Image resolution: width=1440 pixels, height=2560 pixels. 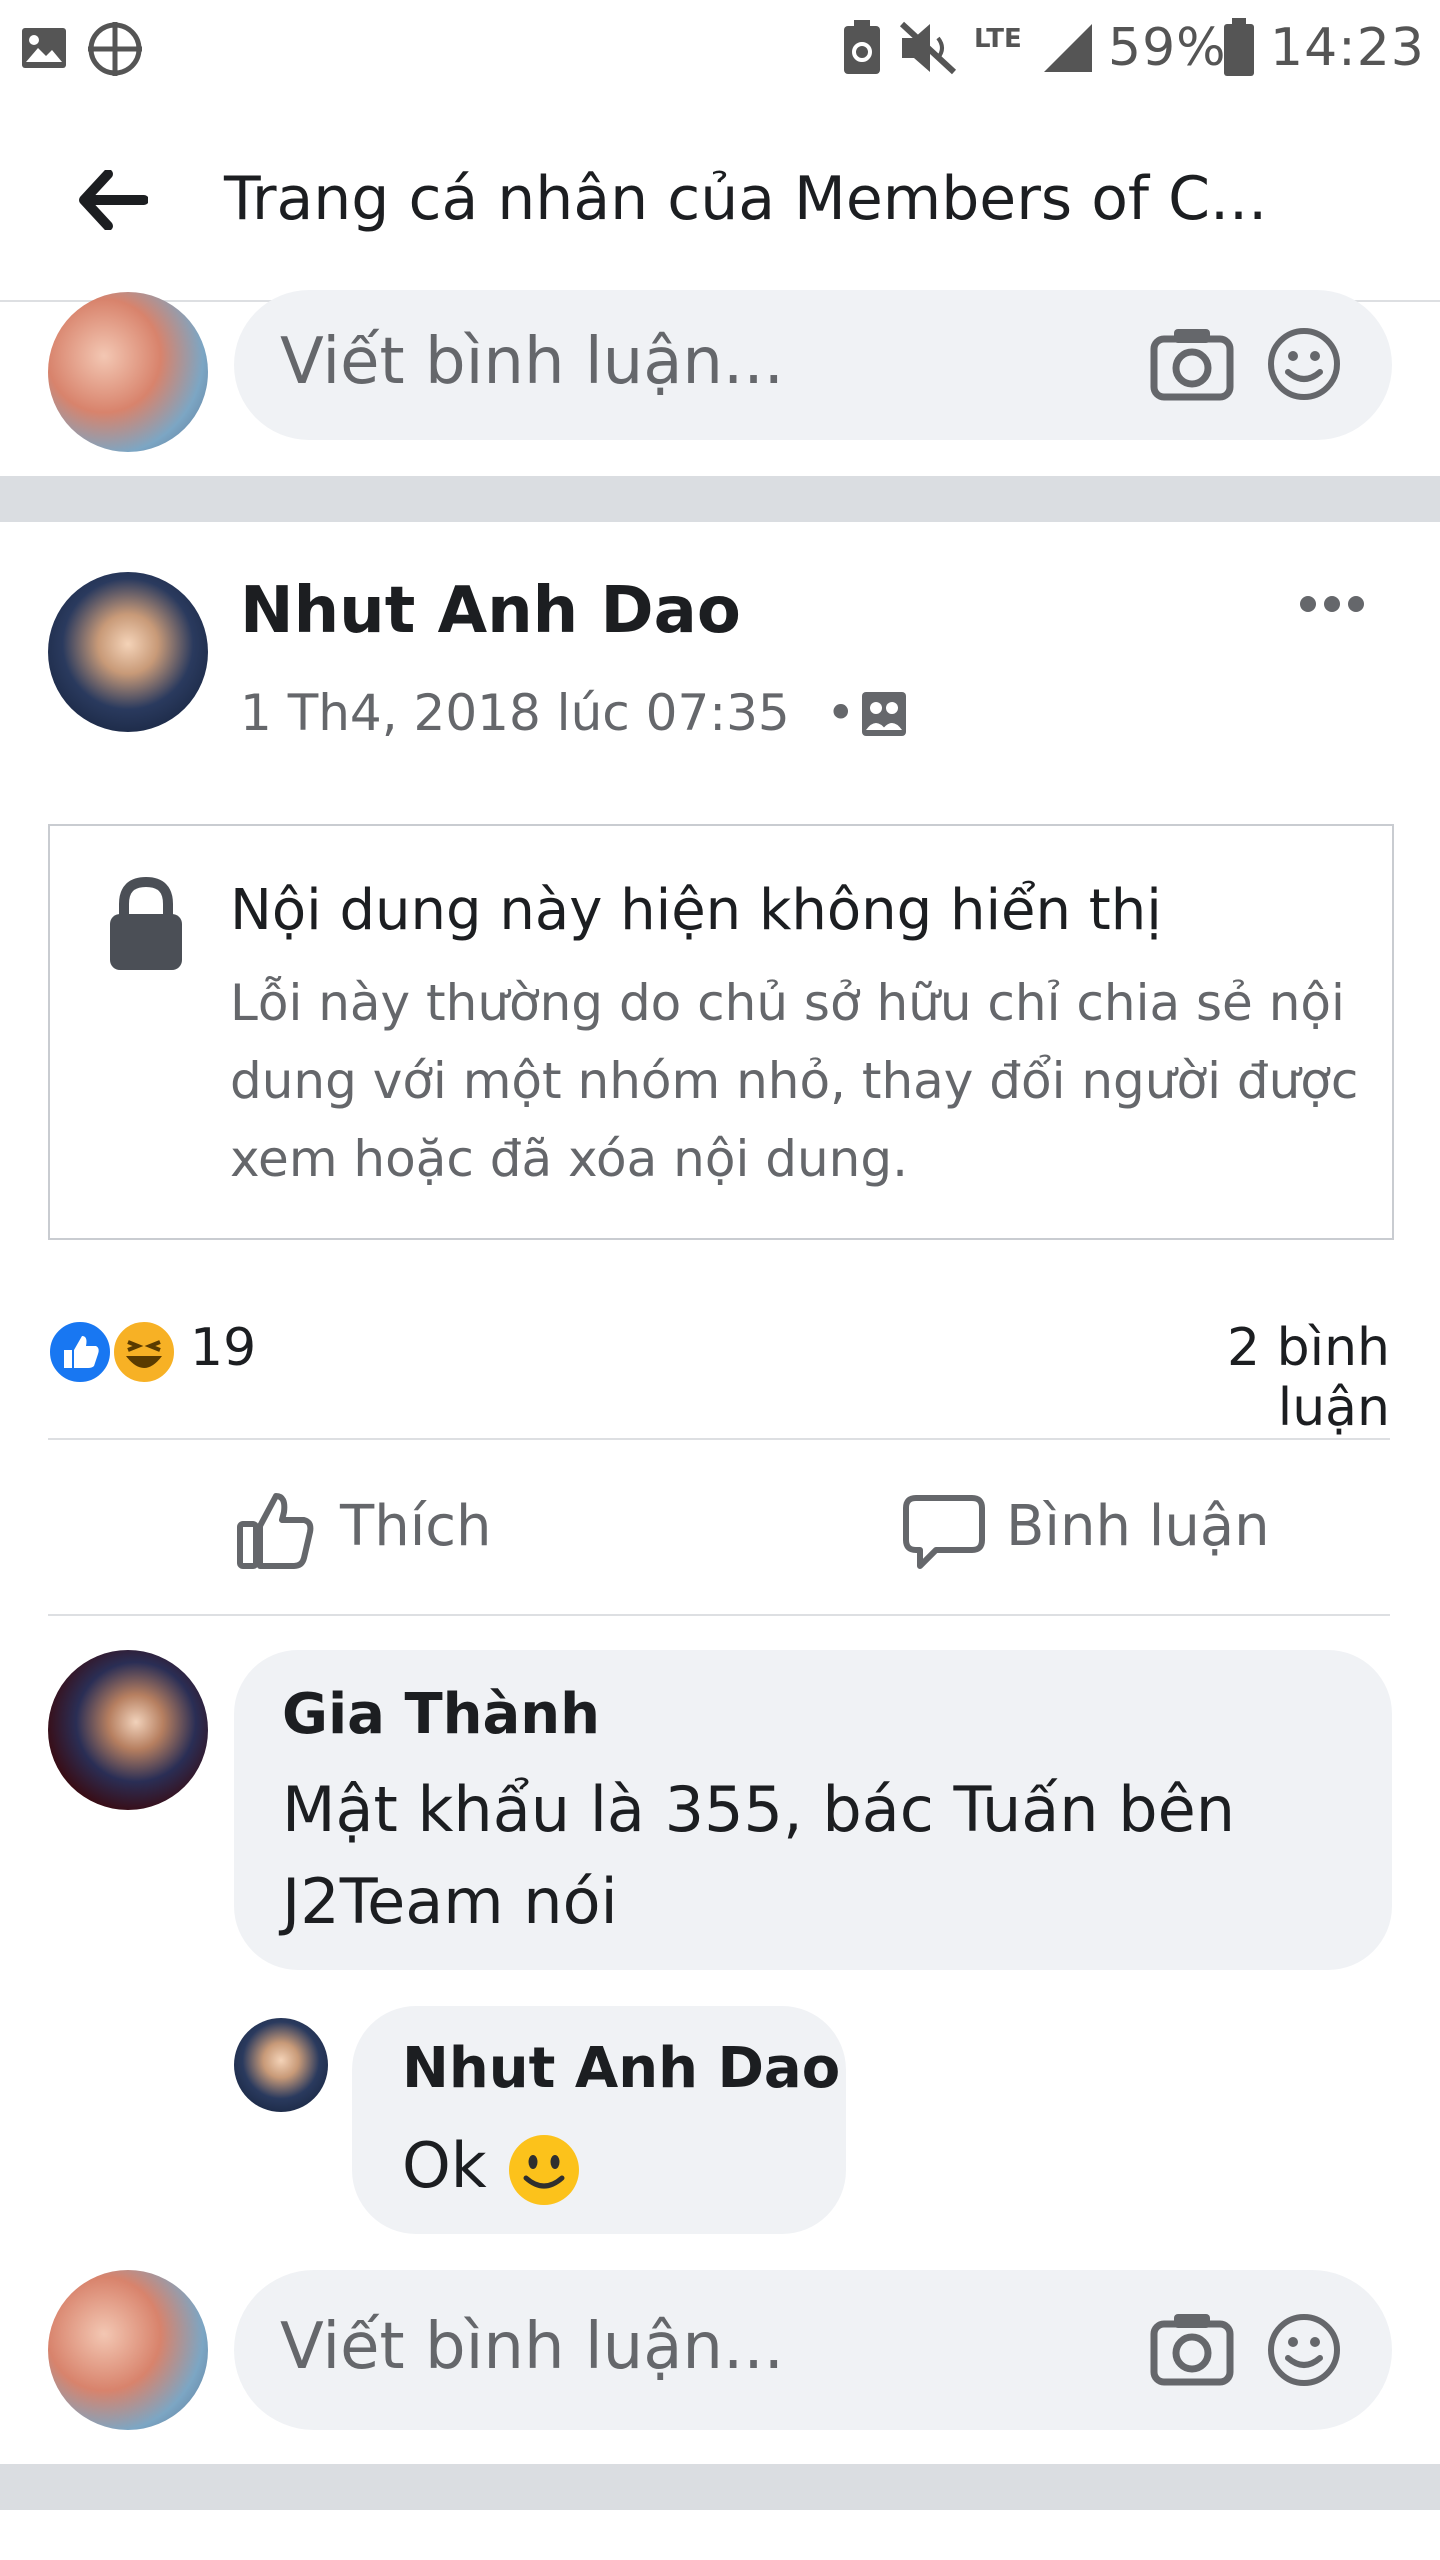 What do you see at coordinates (998, 39) in the screenshot?
I see `lte-label: LTE` at bounding box center [998, 39].